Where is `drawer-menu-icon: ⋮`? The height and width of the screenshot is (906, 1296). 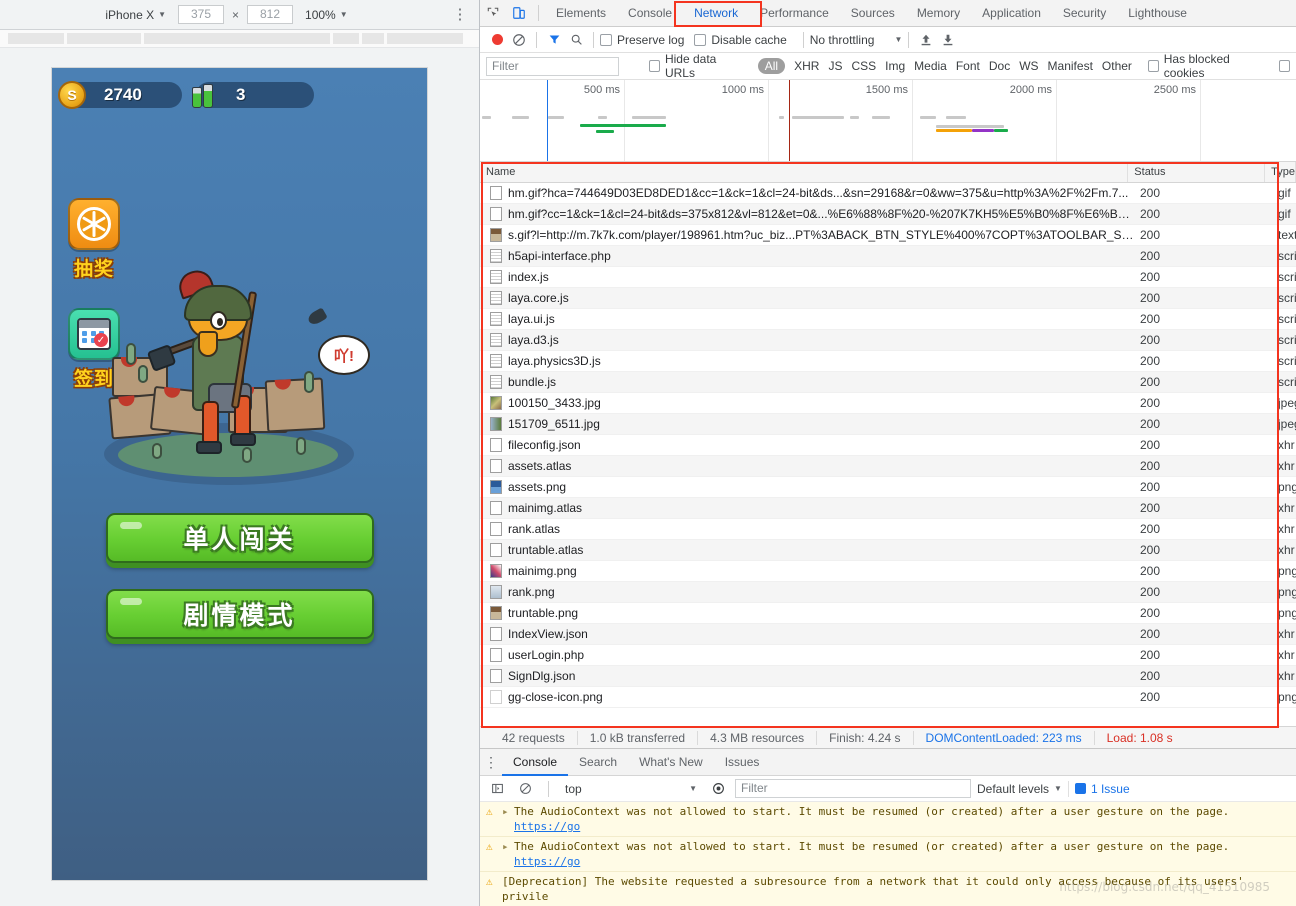 drawer-menu-icon: ⋮ is located at coordinates (491, 762).